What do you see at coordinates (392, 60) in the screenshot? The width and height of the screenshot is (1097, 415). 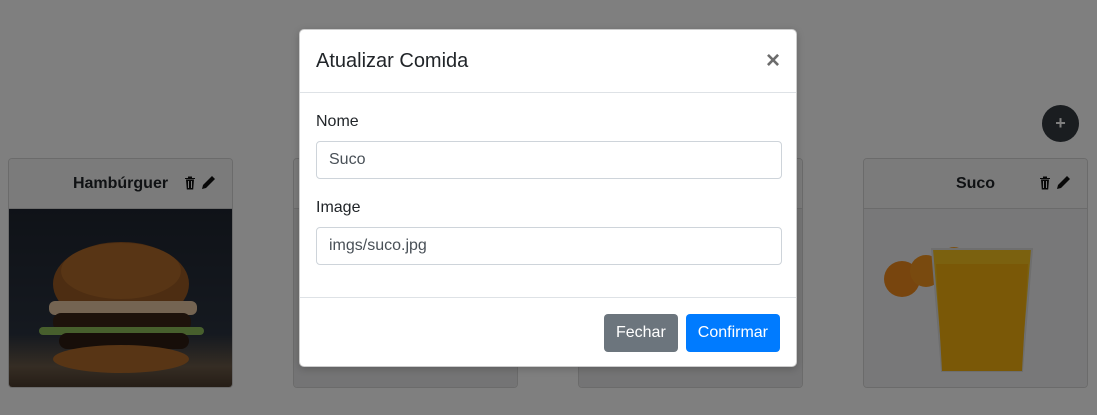 I see `modal-title: Atualizar Comida` at bounding box center [392, 60].